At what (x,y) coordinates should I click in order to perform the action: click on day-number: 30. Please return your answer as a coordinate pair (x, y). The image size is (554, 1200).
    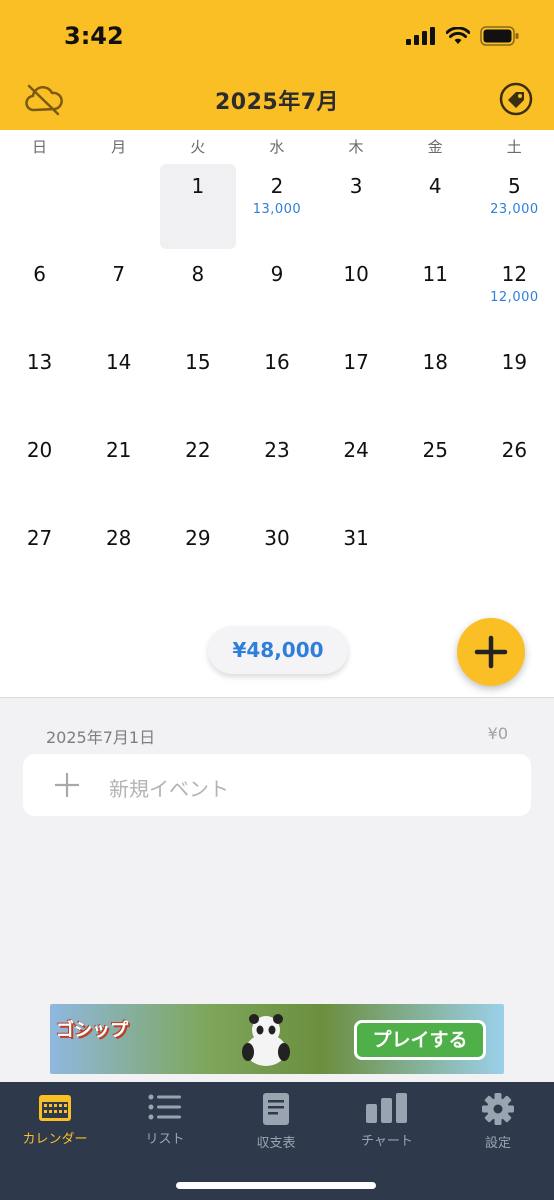
    Looking at the image, I should click on (277, 538).